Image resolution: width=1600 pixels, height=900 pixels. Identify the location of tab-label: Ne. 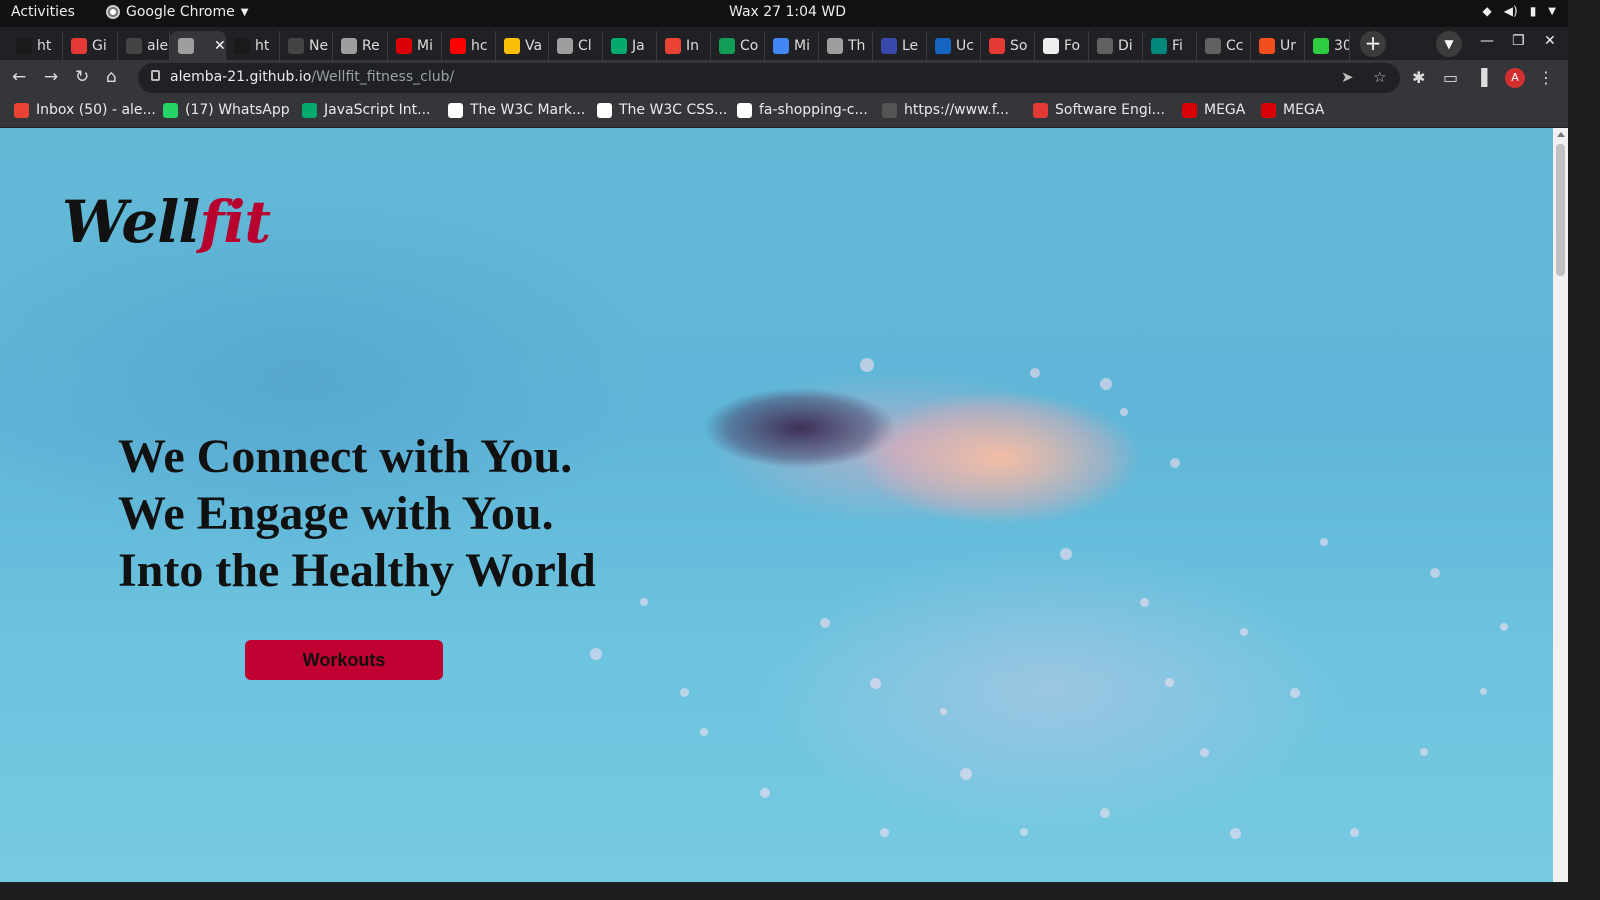
(319, 45).